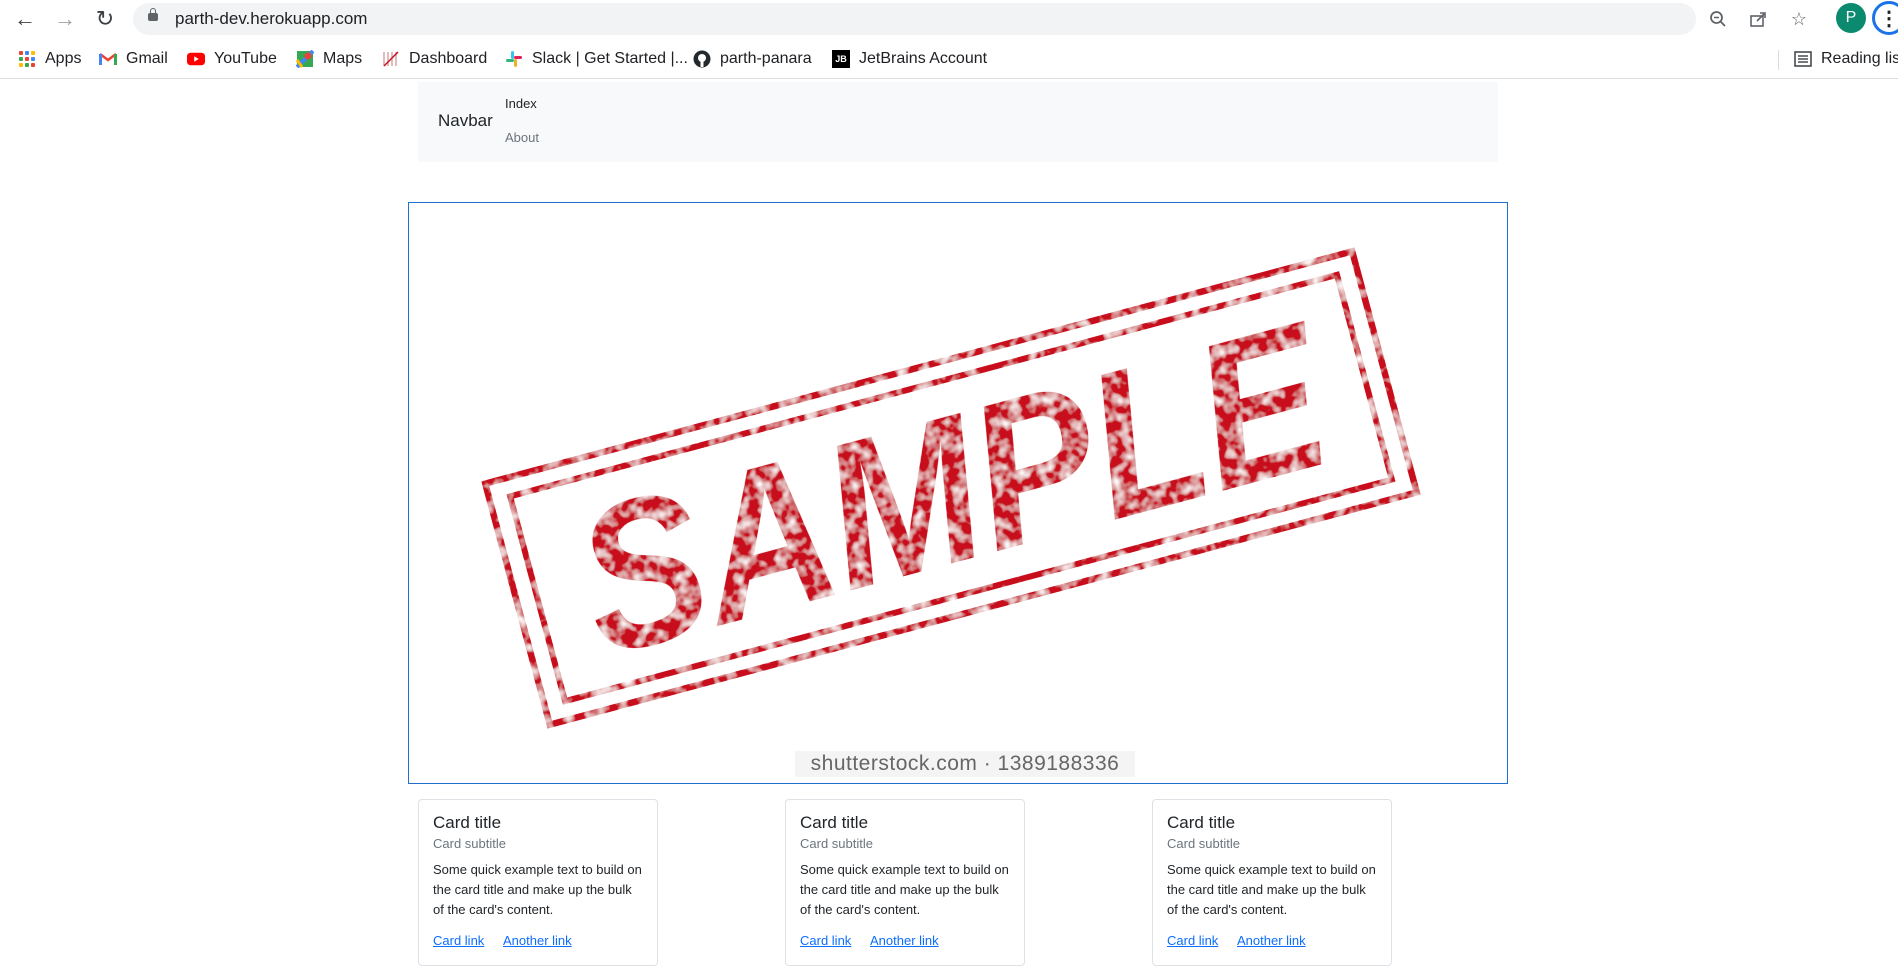 Image resolution: width=1898 pixels, height=977 pixels. Describe the element at coordinates (153, 14) in the screenshot. I see `lock-icon` at that location.